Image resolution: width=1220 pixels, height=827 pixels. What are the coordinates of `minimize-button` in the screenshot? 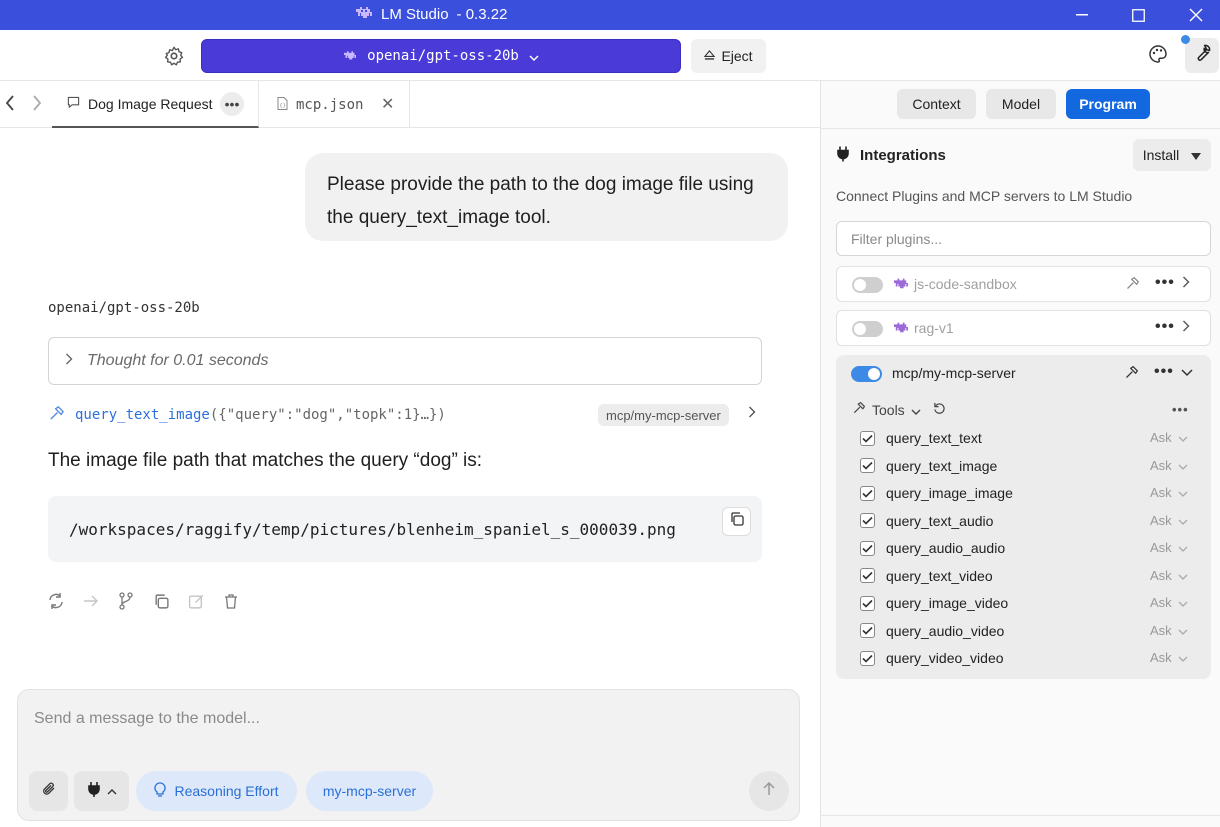 It's located at (1082, 15).